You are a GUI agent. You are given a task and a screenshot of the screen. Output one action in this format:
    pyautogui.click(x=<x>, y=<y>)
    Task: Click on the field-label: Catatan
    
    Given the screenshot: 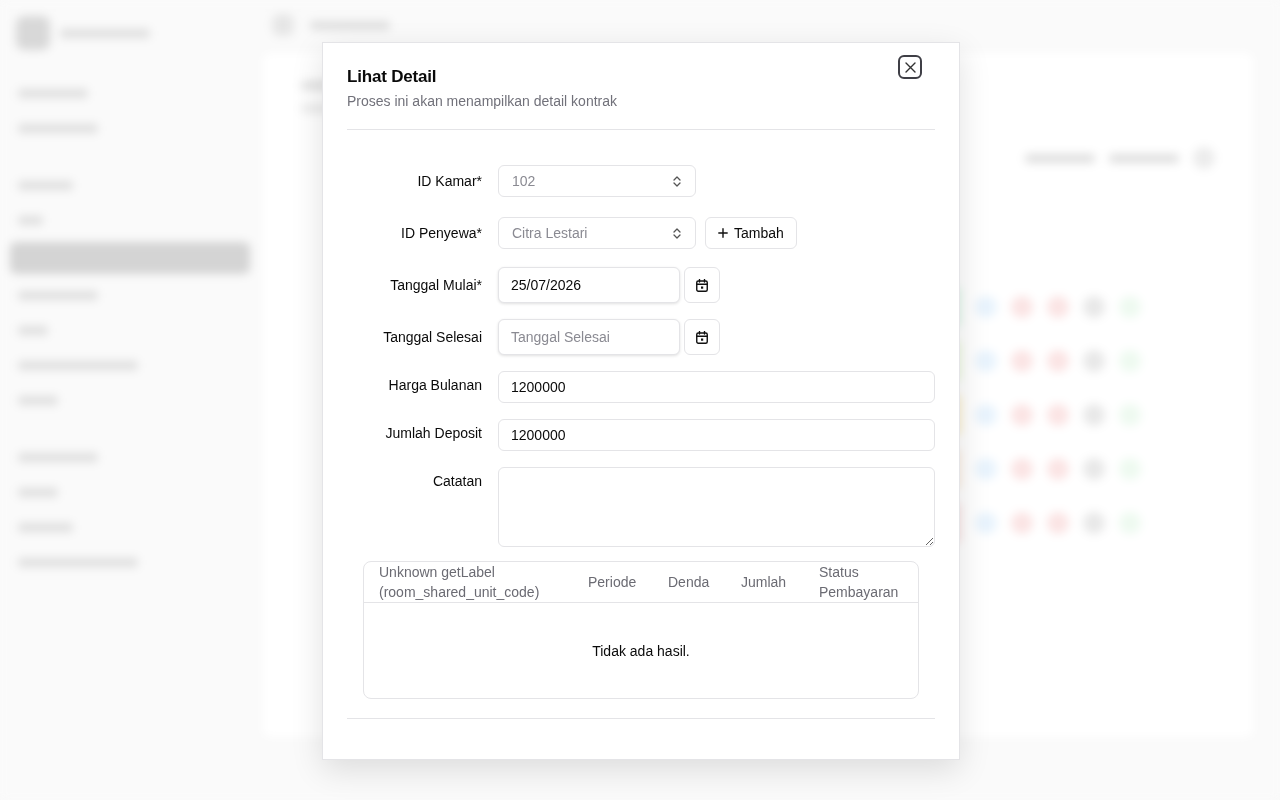 What is the action you would take?
    pyautogui.click(x=457, y=481)
    